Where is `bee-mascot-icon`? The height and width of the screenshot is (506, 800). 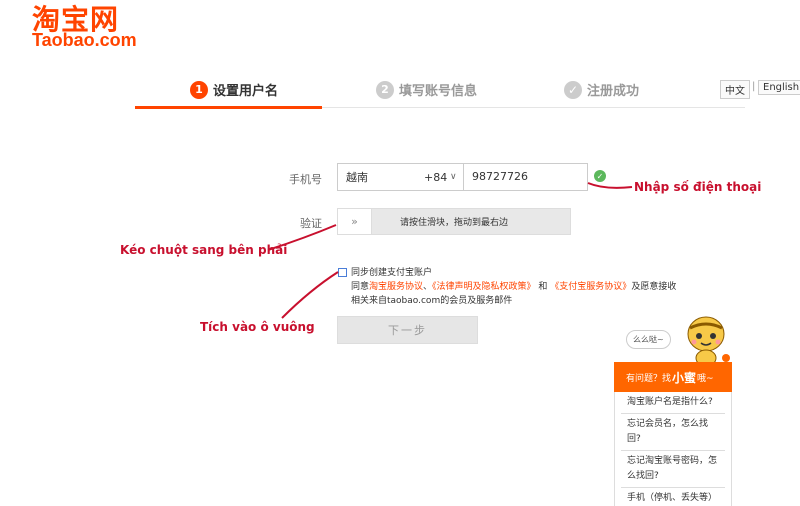
bee-mascot-icon is located at coordinates (708, 341).